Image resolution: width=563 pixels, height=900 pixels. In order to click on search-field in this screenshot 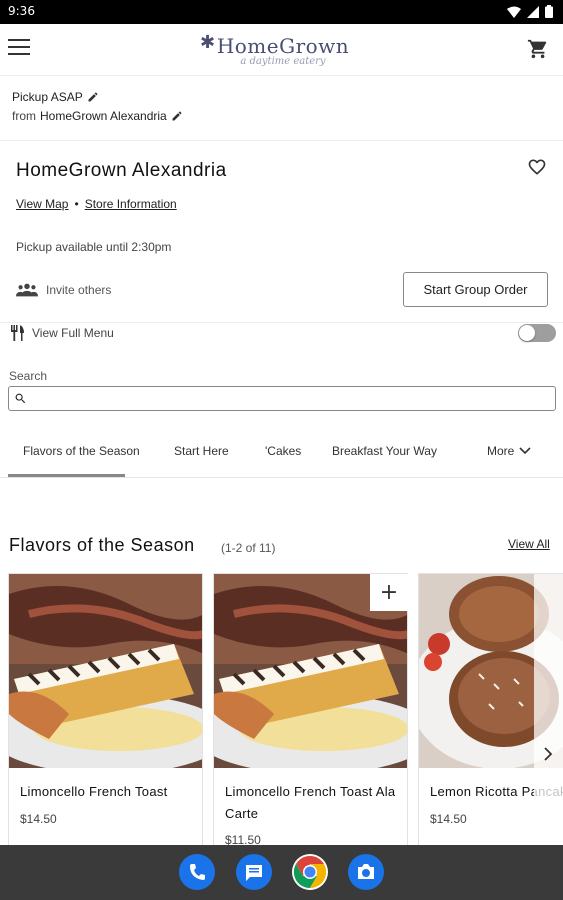, I will do `click(282, 398)`.